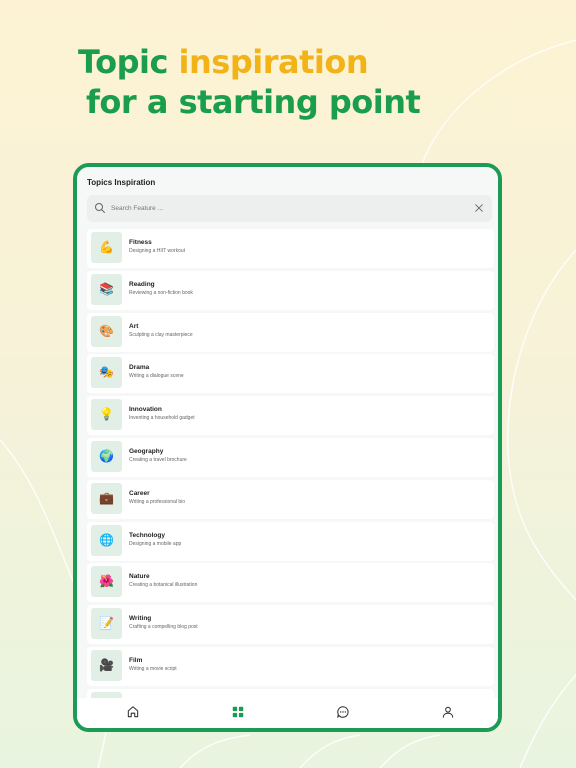 This screenshot has width=576, height=768. Describe the element at coordinates (287, 713) in the screenshot. I see `bottom-tab-bar` at that location.